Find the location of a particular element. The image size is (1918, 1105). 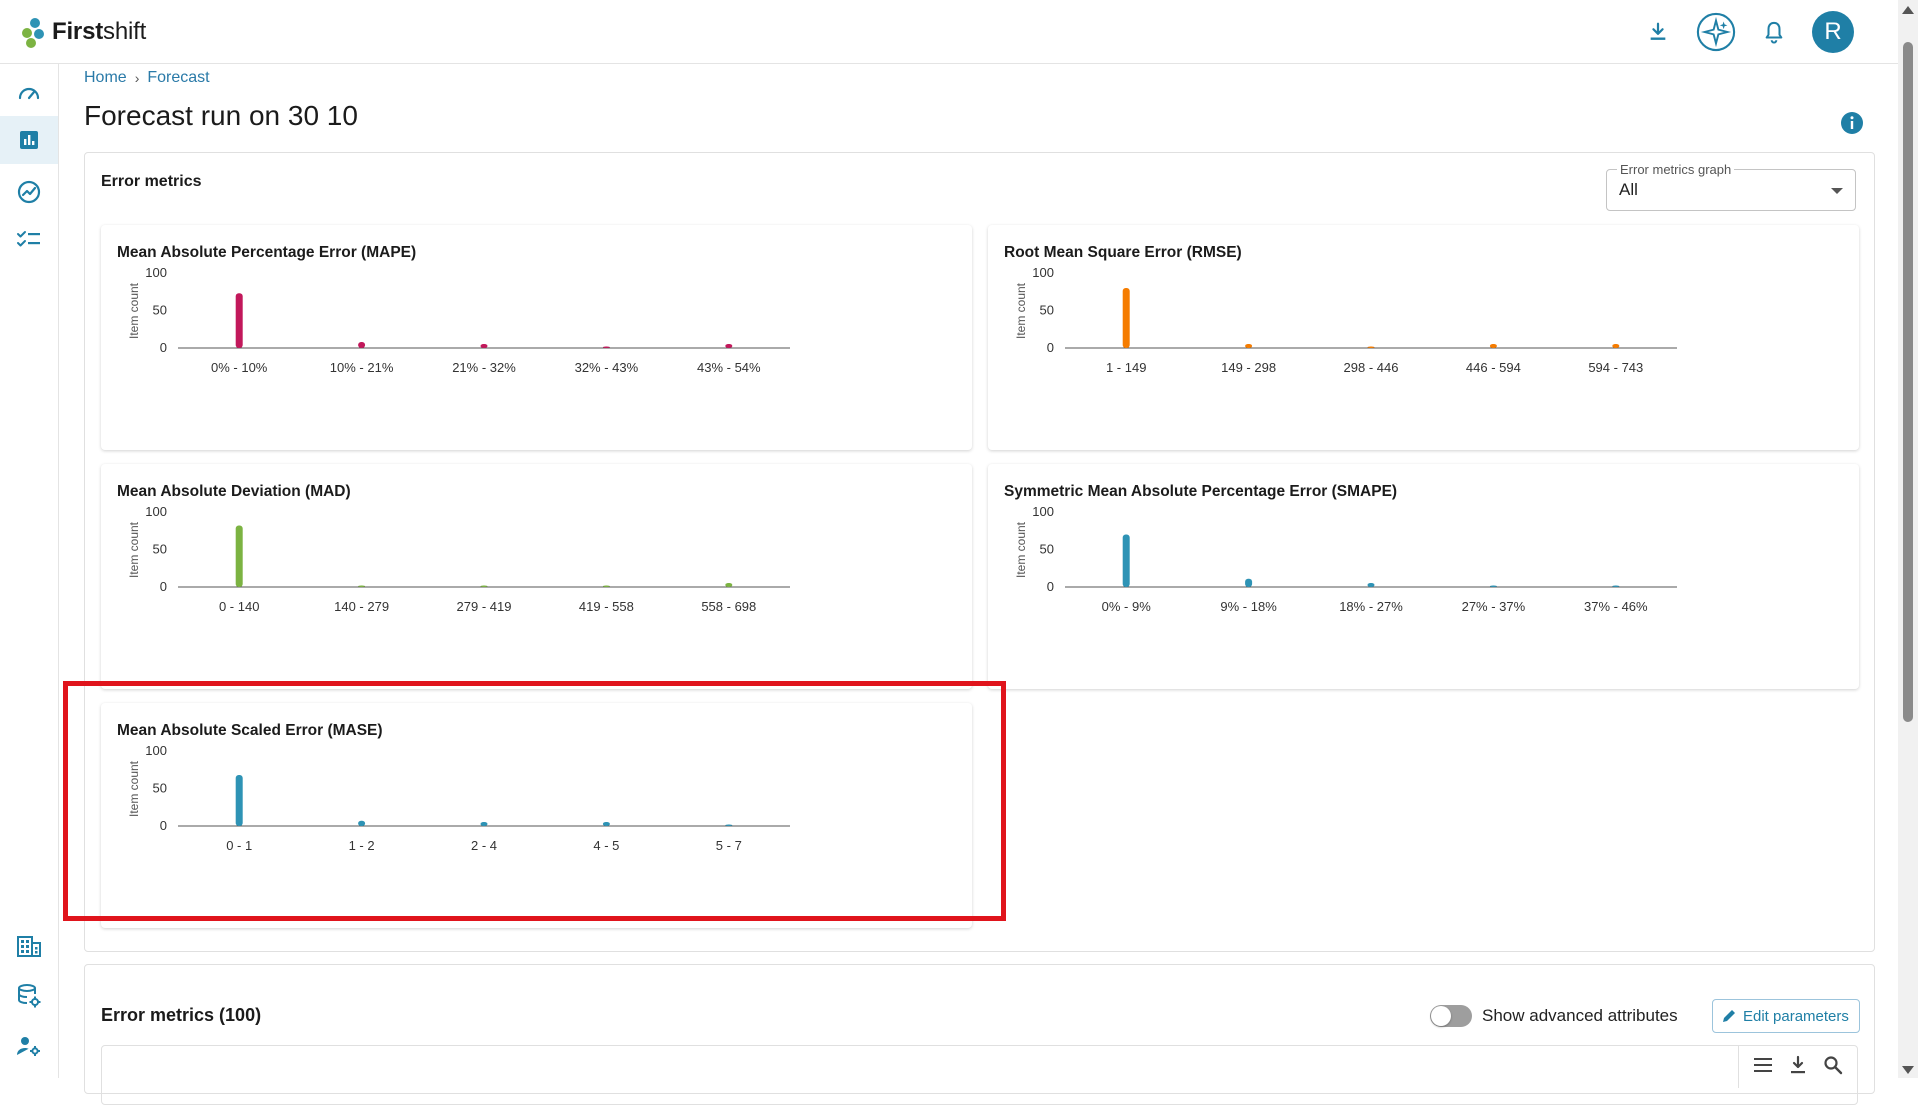

user-settings-icon is located at coordinates (29, 1046).